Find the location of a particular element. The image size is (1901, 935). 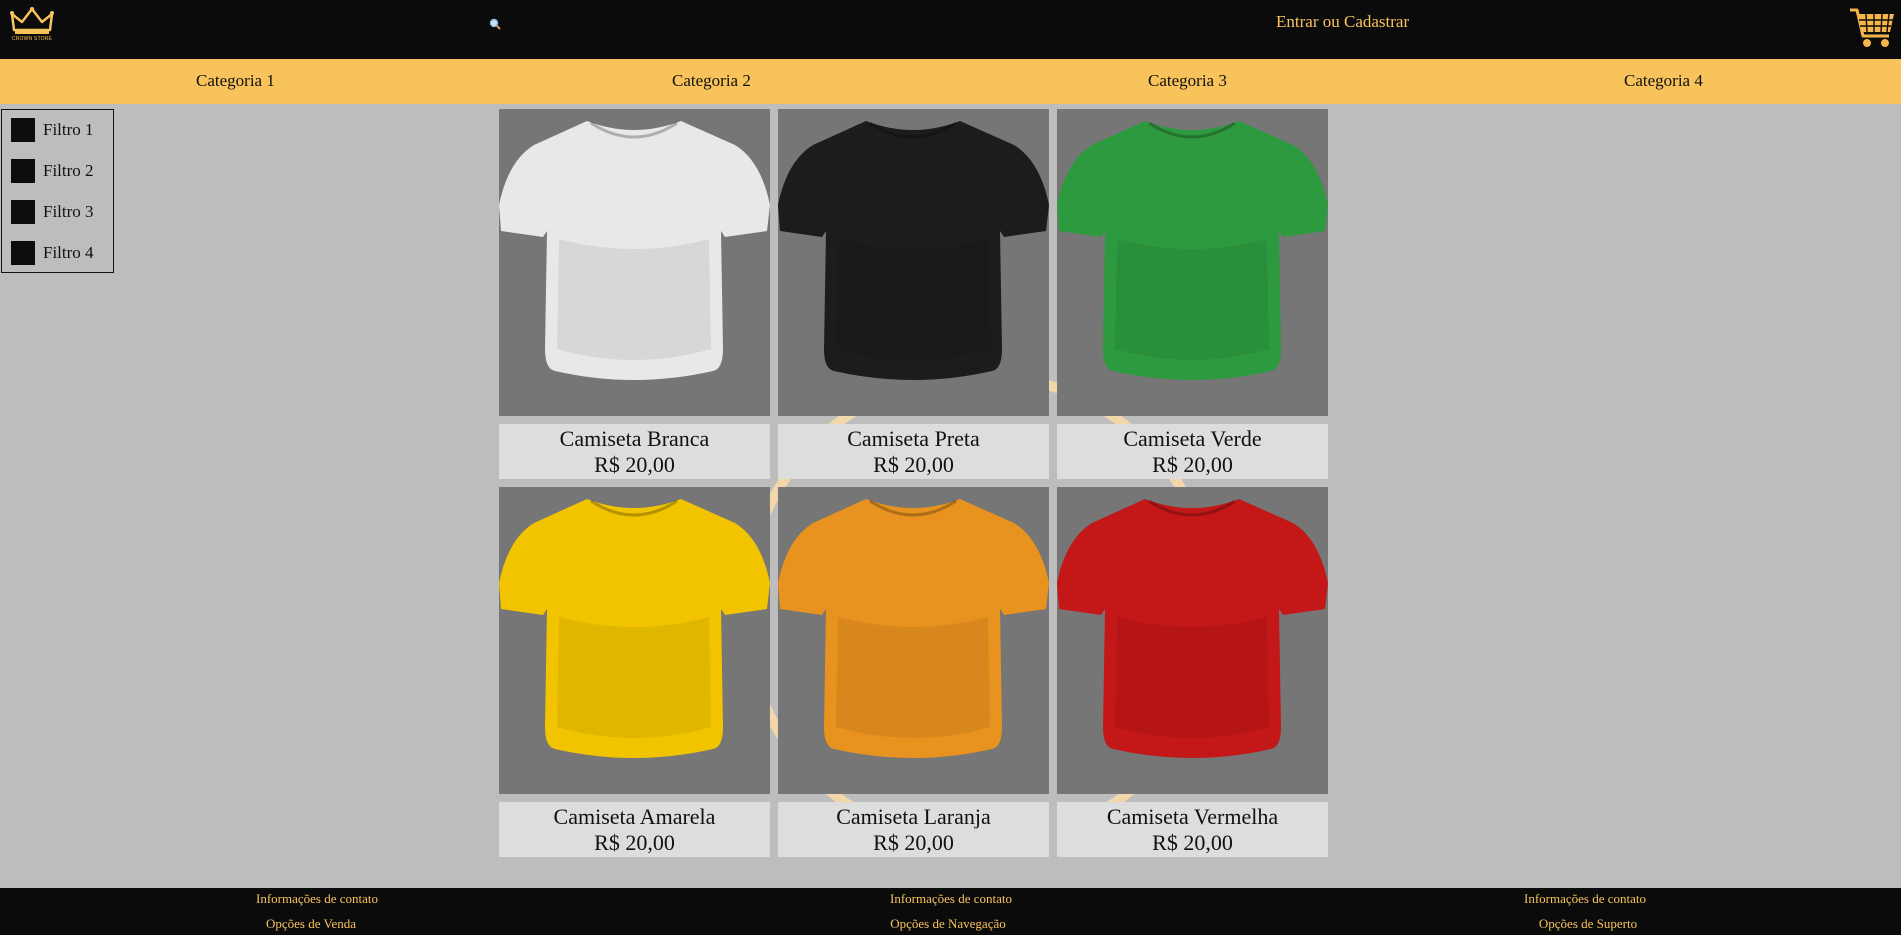

product-name: Camiseta Vermelha is located at coordinates (1192, 816).